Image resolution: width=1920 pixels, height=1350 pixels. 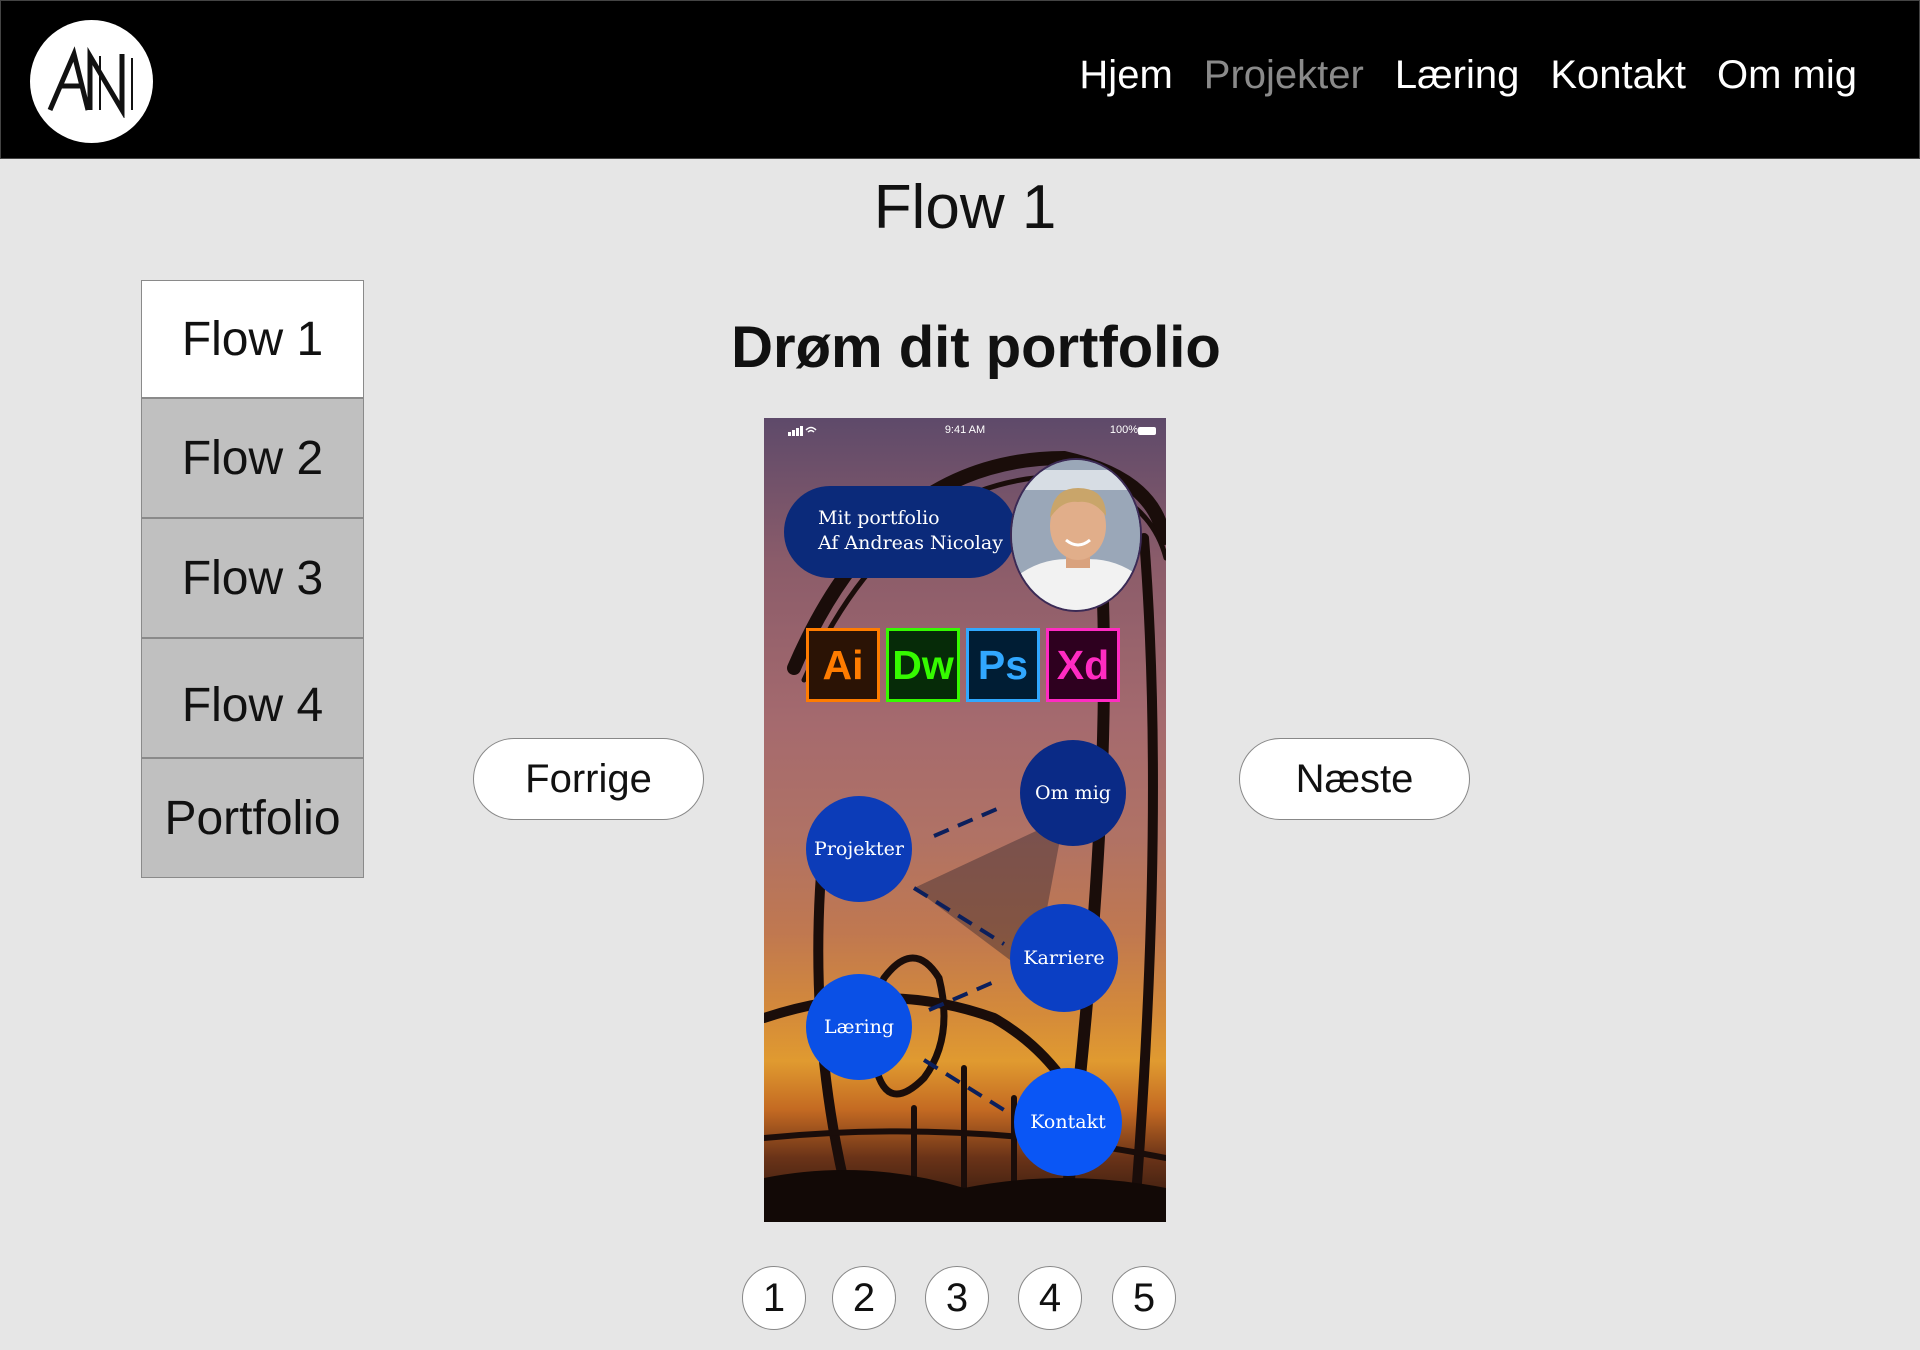 I want to click on top-navbar: Hjem Projekter Læring Kontakt Om mig, so click(x=960, y=79).